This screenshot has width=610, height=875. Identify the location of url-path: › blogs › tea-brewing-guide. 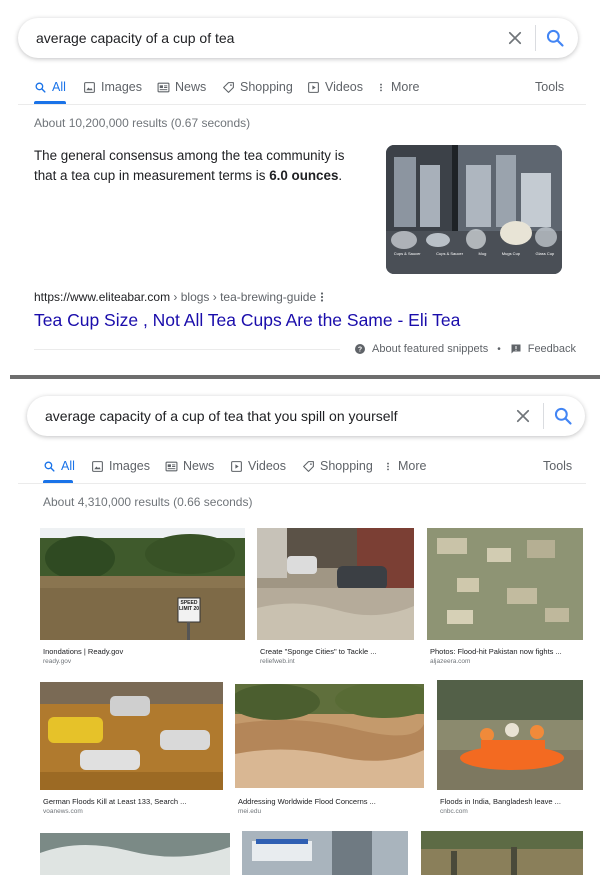
(243, 297).